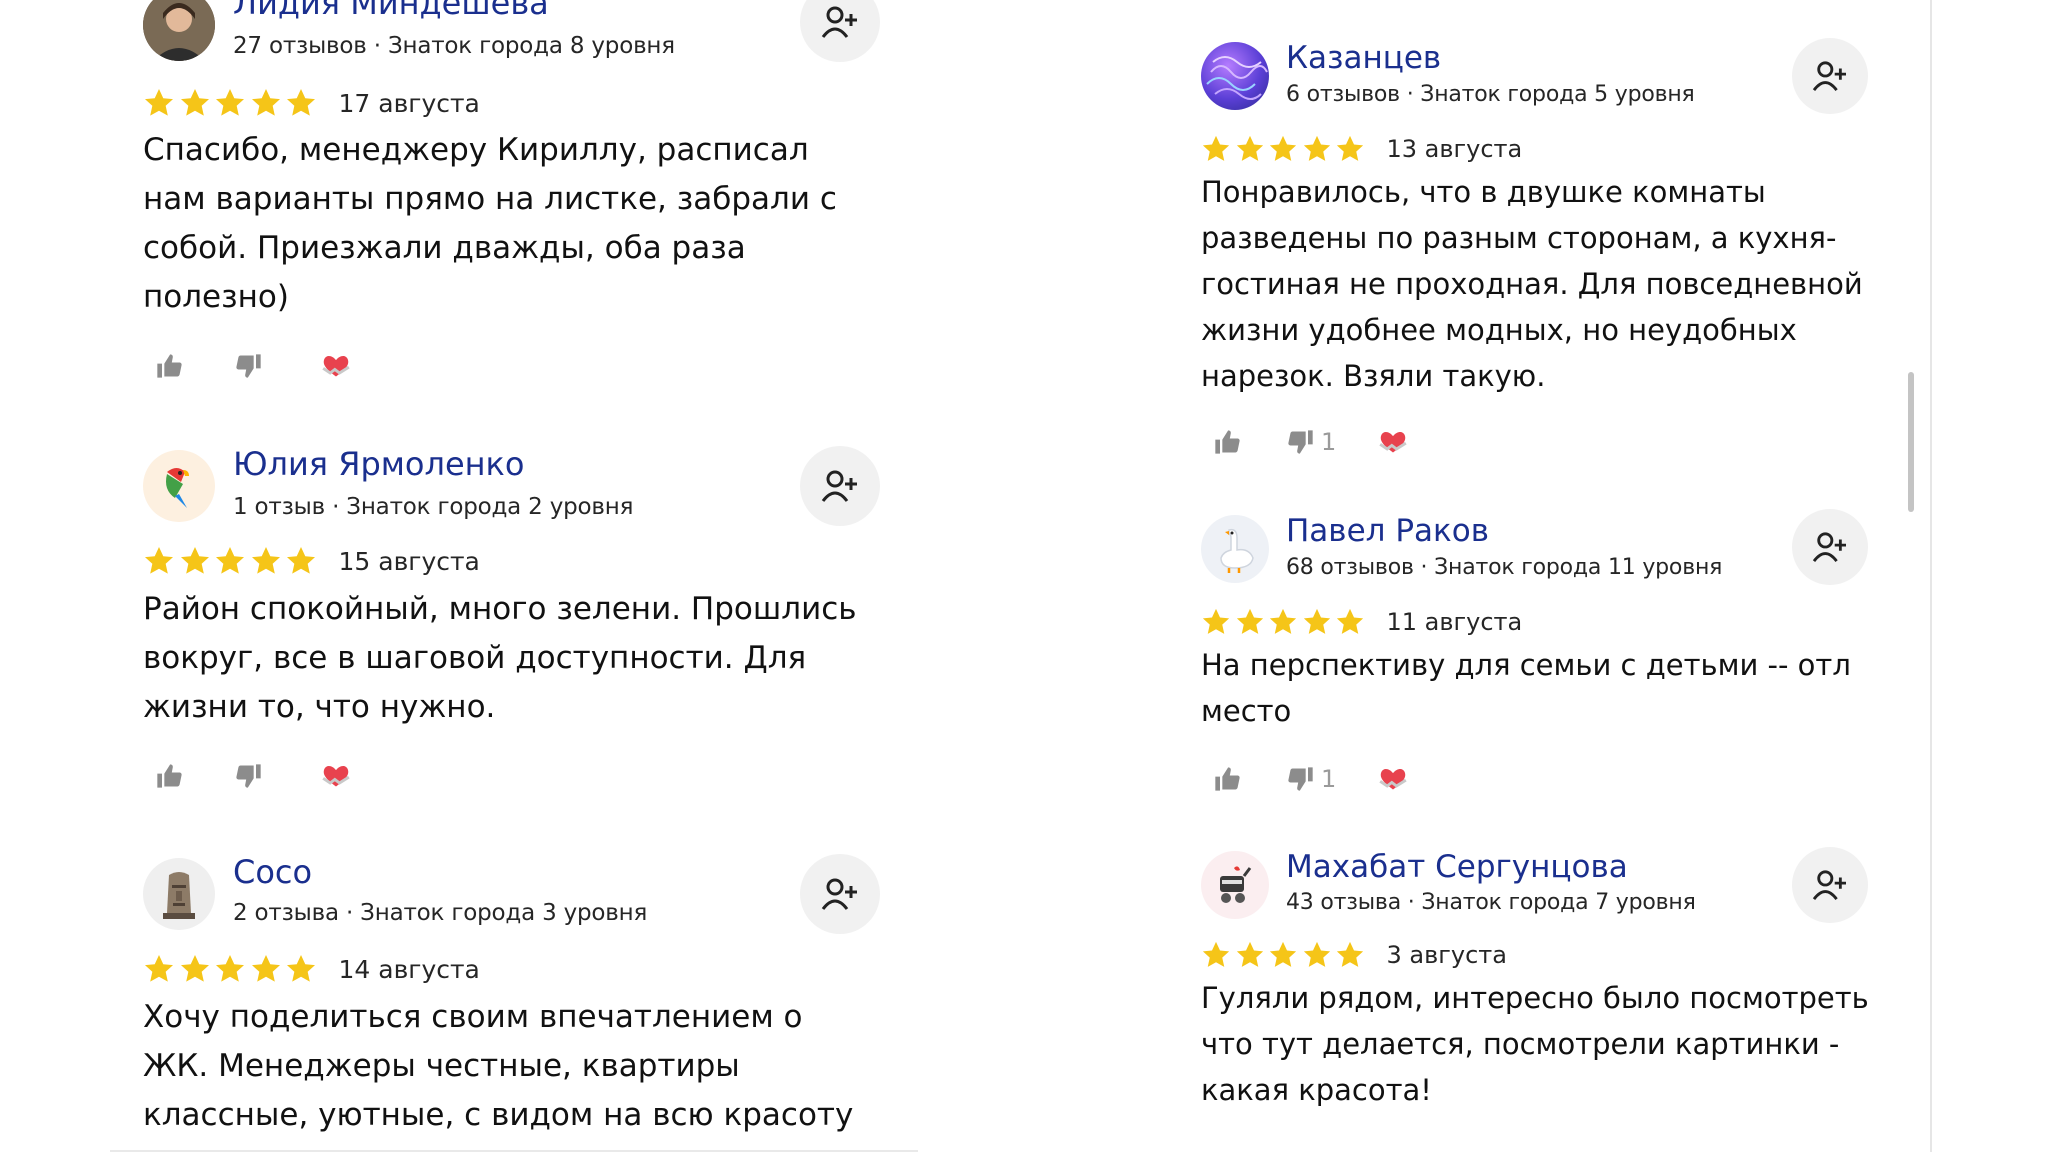 The height and width of the screenshot is (1152, 2048). I want to click on review-author-meta: 2 отзыва · Знаток города 3 уровня, so click(440, 913).